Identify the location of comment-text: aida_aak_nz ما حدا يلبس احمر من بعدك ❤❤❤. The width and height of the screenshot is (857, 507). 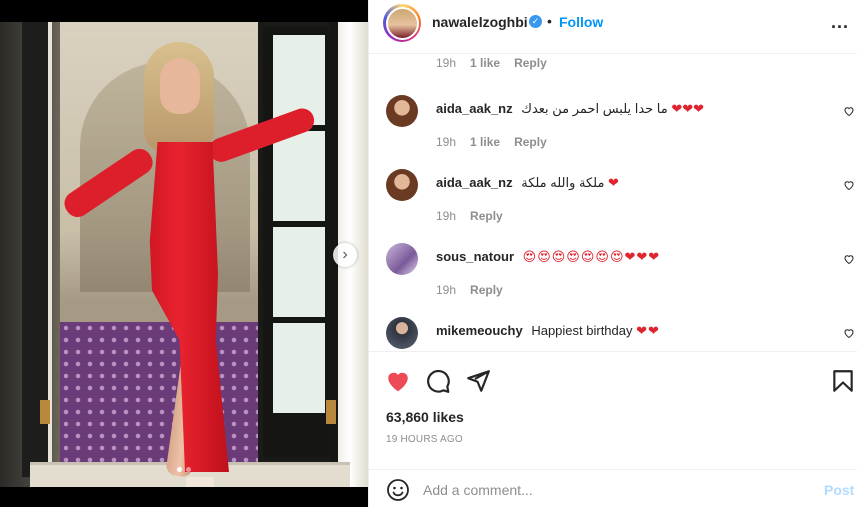
(570, 109).